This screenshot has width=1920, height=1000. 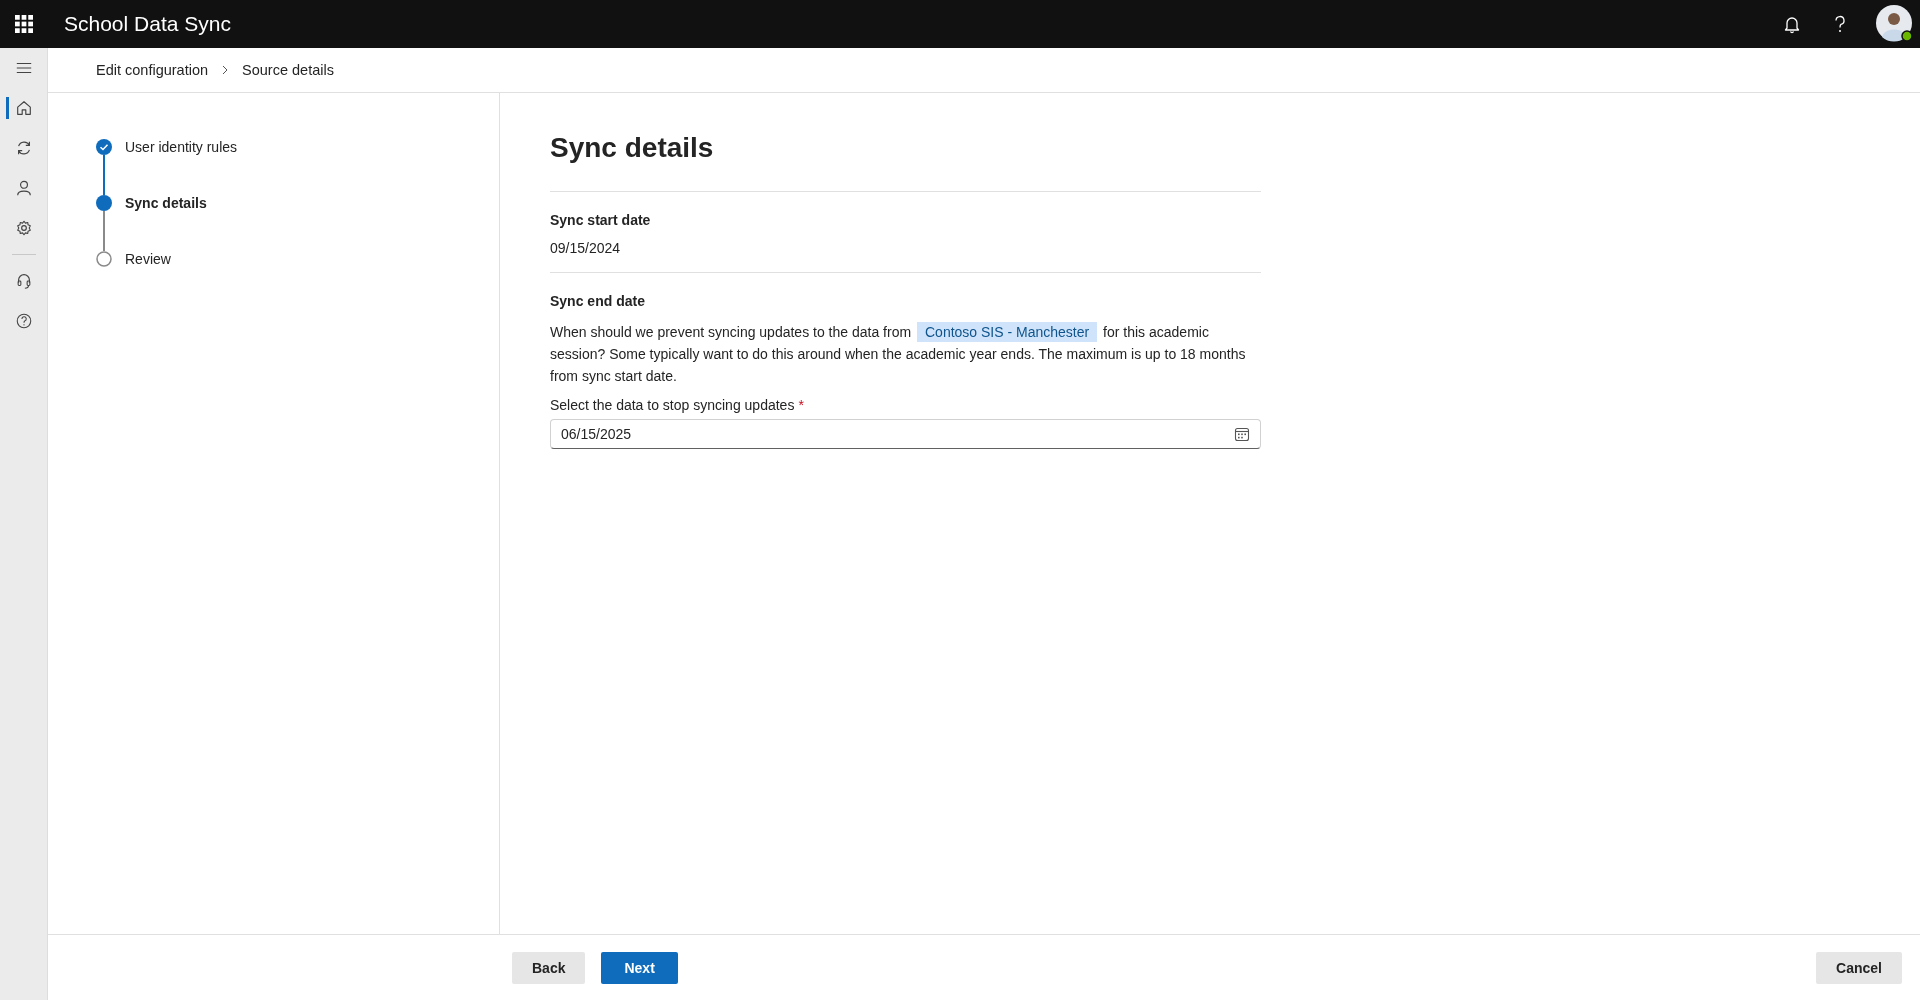 I want to click on step-label: Review, so click(x=148, y=259).